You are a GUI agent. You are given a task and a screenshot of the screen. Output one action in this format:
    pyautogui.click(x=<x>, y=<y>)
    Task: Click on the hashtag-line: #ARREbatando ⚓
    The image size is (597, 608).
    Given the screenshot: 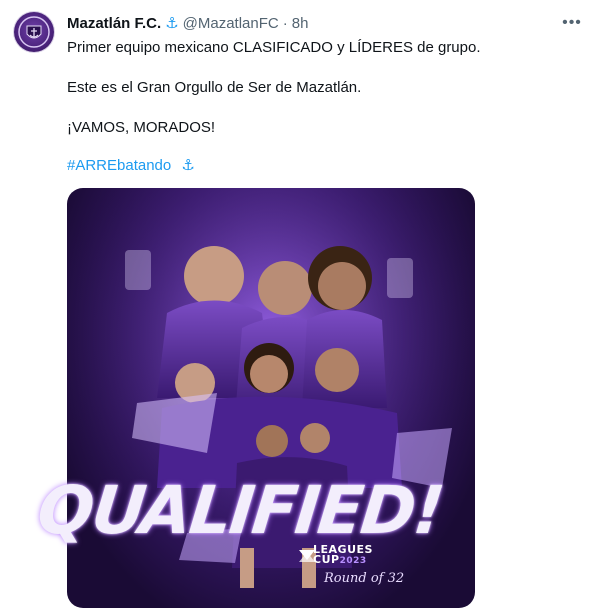 What is the action you would take?
    pyautogui.click(x=131, y=166)
    